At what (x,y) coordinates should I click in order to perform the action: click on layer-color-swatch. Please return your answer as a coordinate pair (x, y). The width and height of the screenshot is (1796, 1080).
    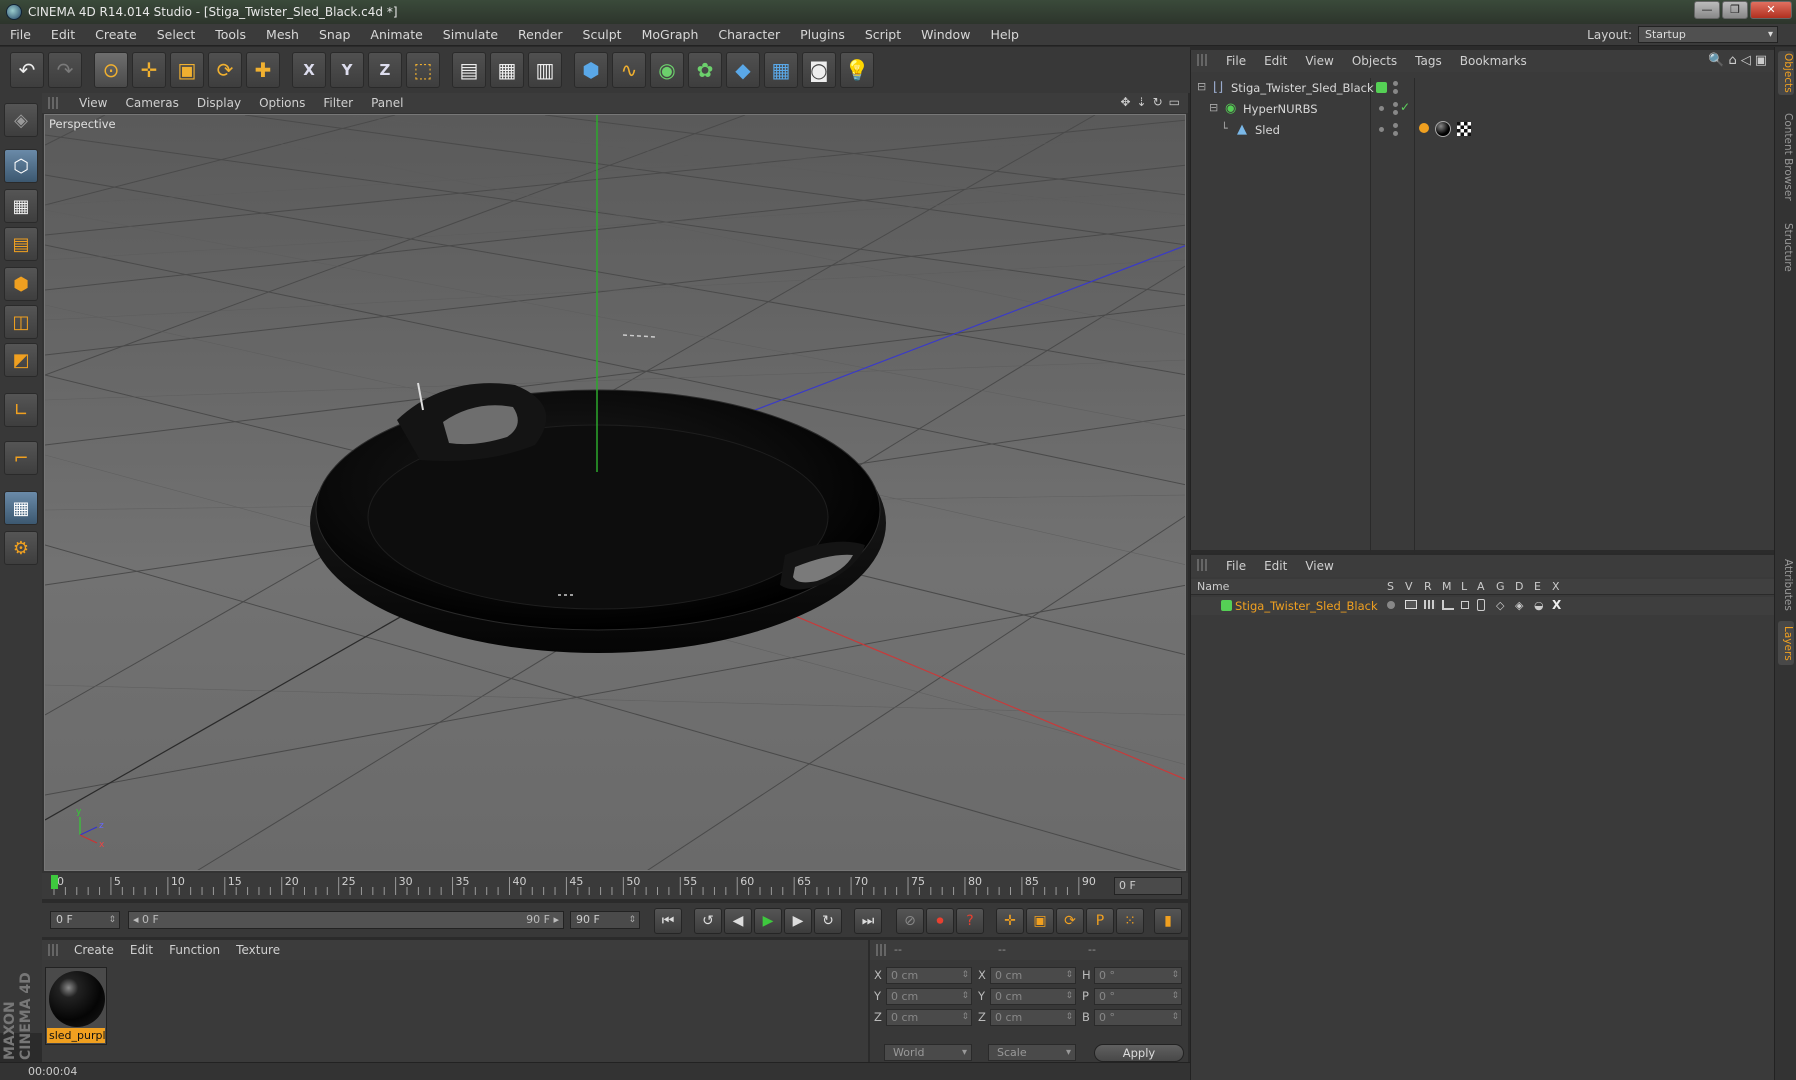
    Looking at the image, I should click on (1381, 87).